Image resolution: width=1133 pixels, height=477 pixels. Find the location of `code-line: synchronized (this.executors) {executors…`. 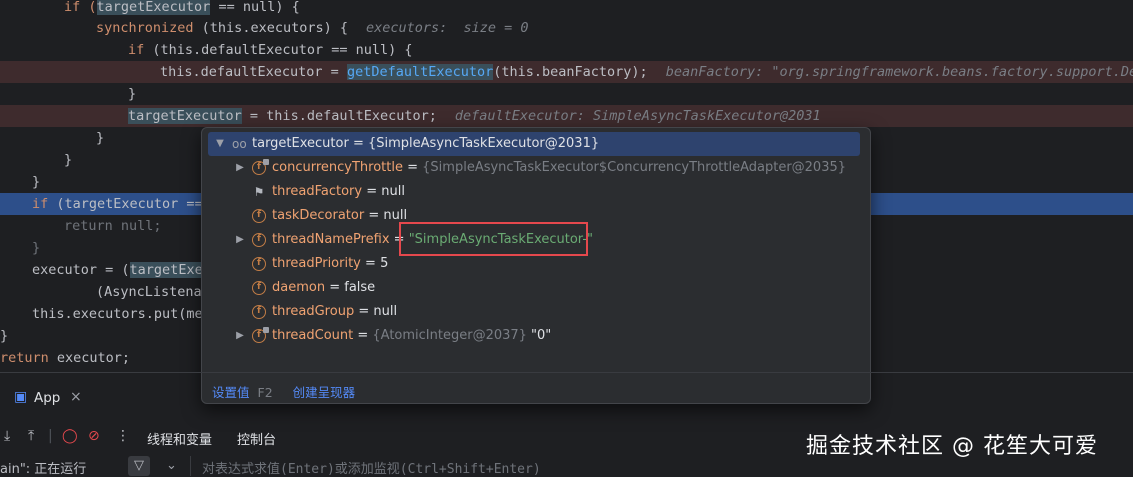

code-line: synchronized (this.executors) {executors… is located at coordinates (312, 28).